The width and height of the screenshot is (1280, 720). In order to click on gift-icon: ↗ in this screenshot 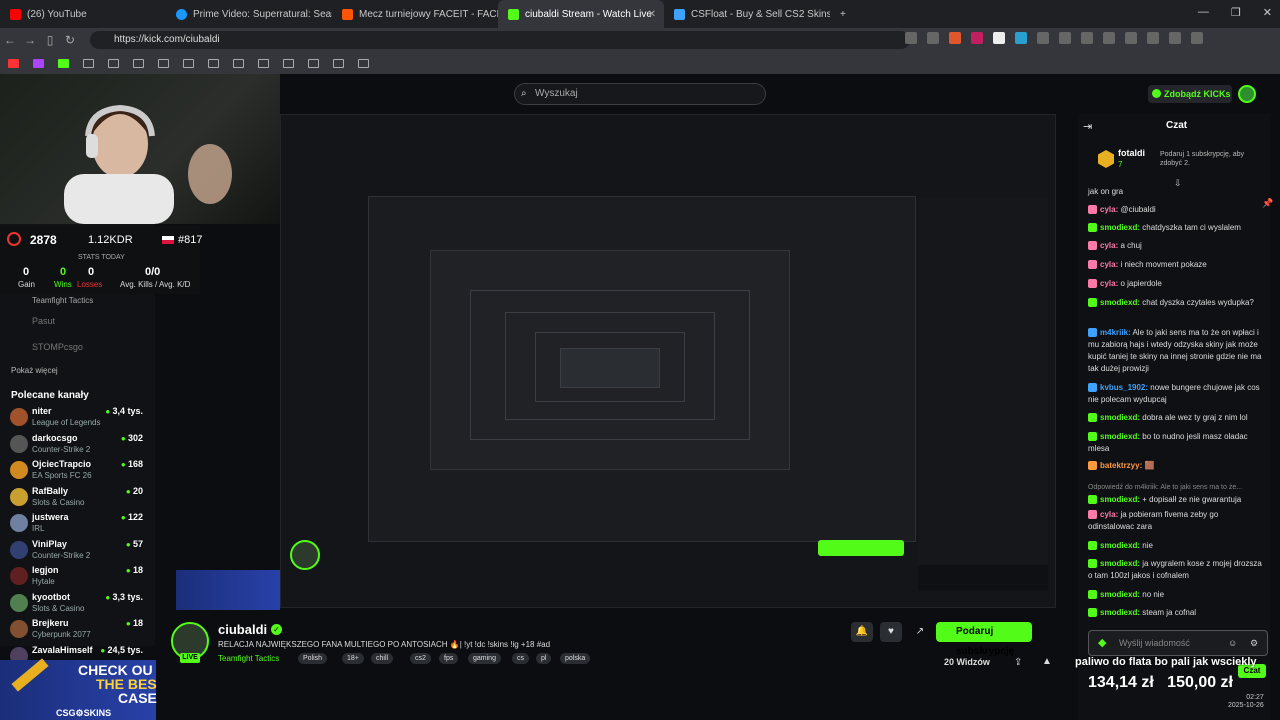, I will do `click(920, 632)`.